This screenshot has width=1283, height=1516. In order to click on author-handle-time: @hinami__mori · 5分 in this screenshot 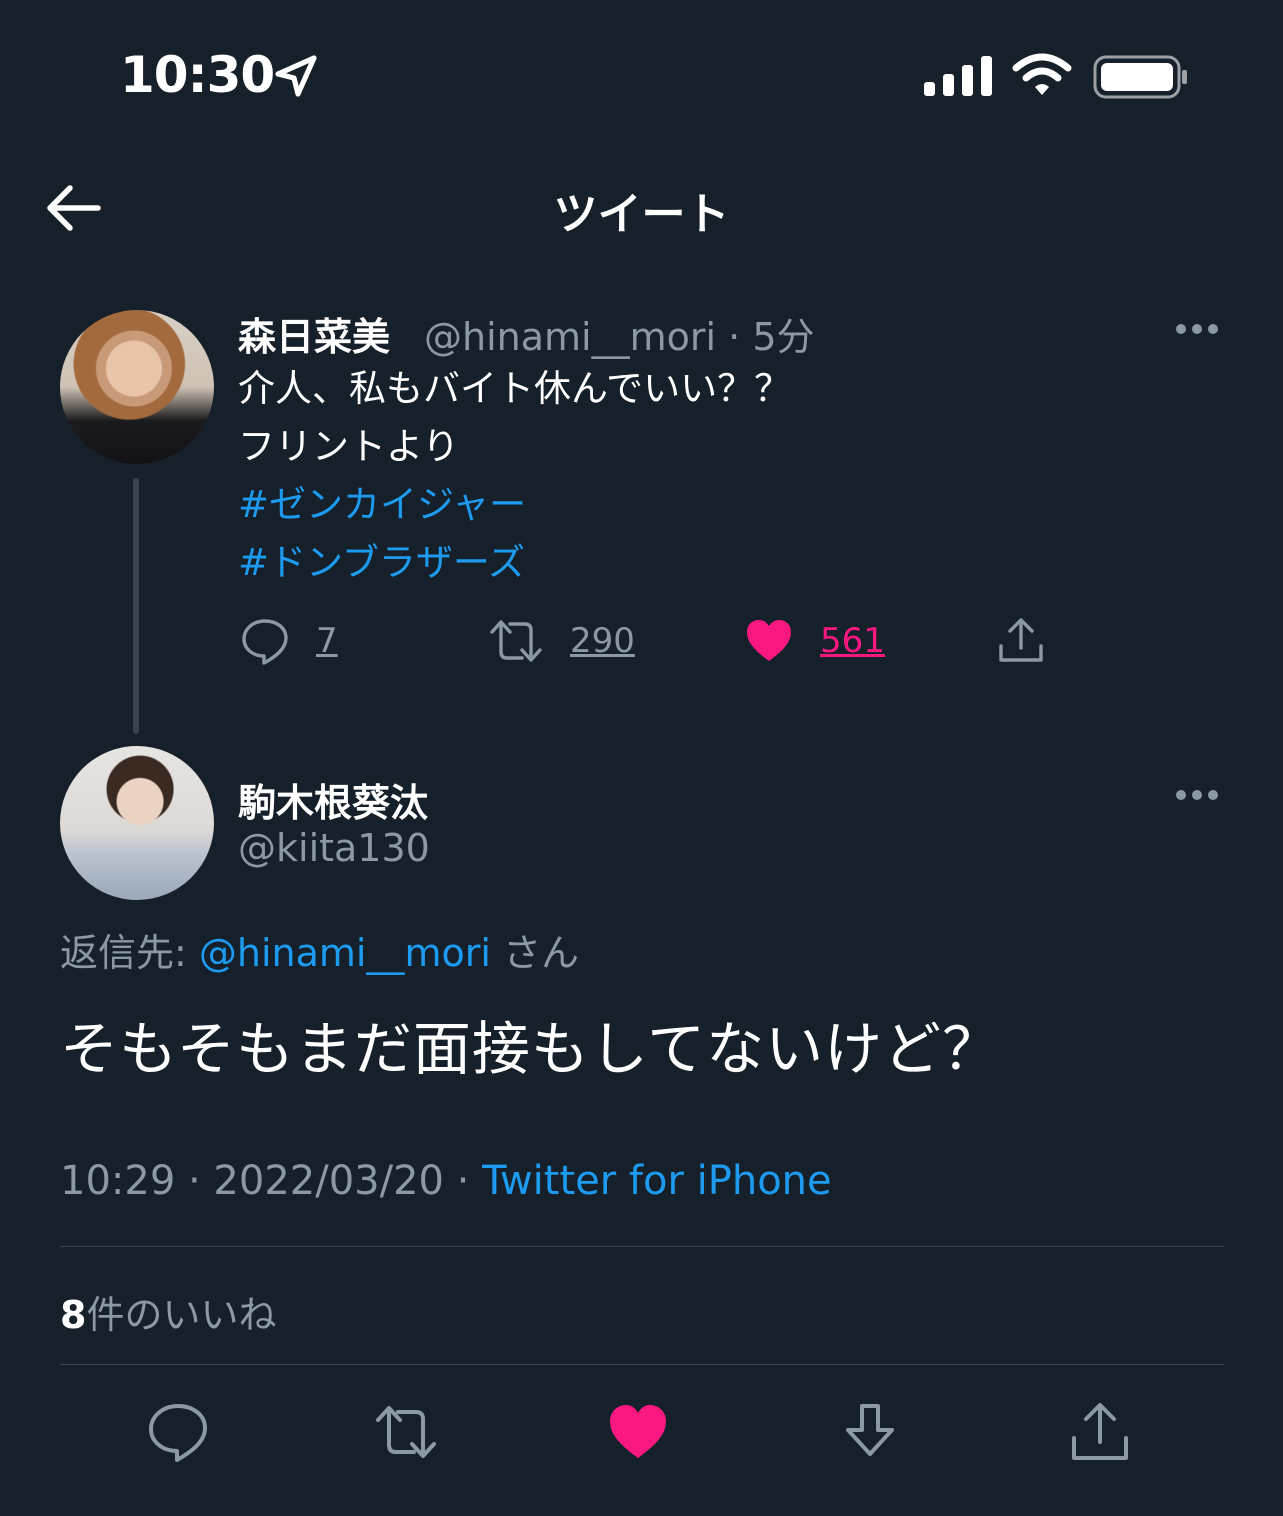, I will do `click(619, 333)`.